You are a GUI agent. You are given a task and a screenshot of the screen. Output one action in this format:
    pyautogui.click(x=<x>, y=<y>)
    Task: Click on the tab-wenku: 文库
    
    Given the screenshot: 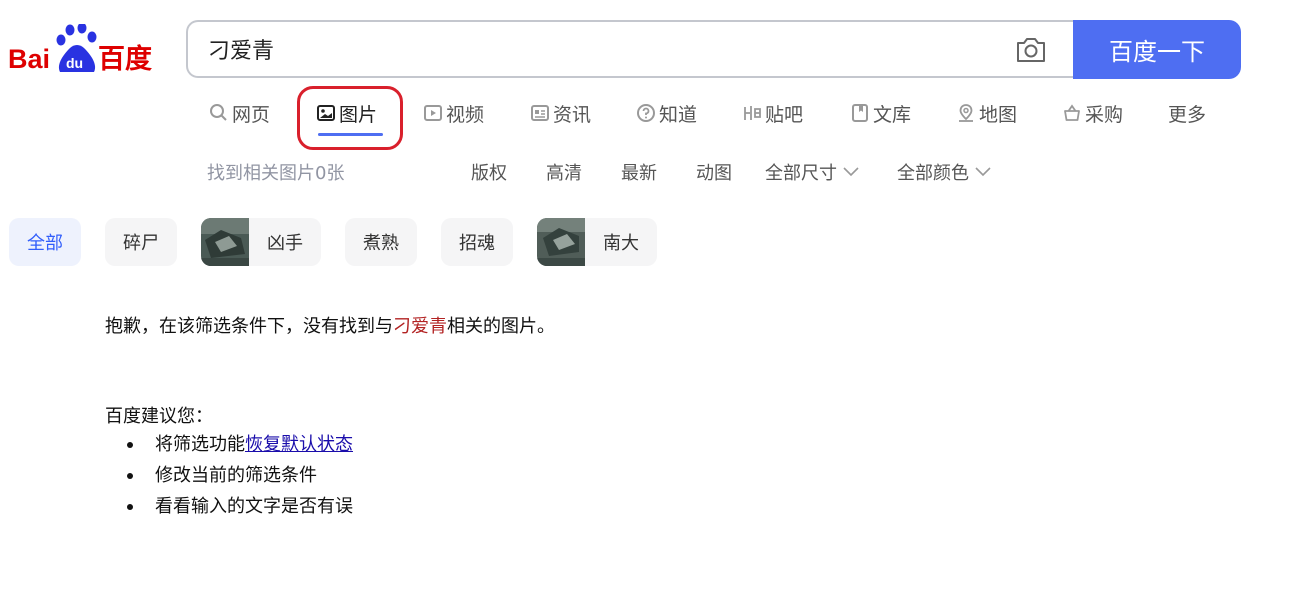 What is the action you would take?
    pyautogui.click(x=880, y=113)
    